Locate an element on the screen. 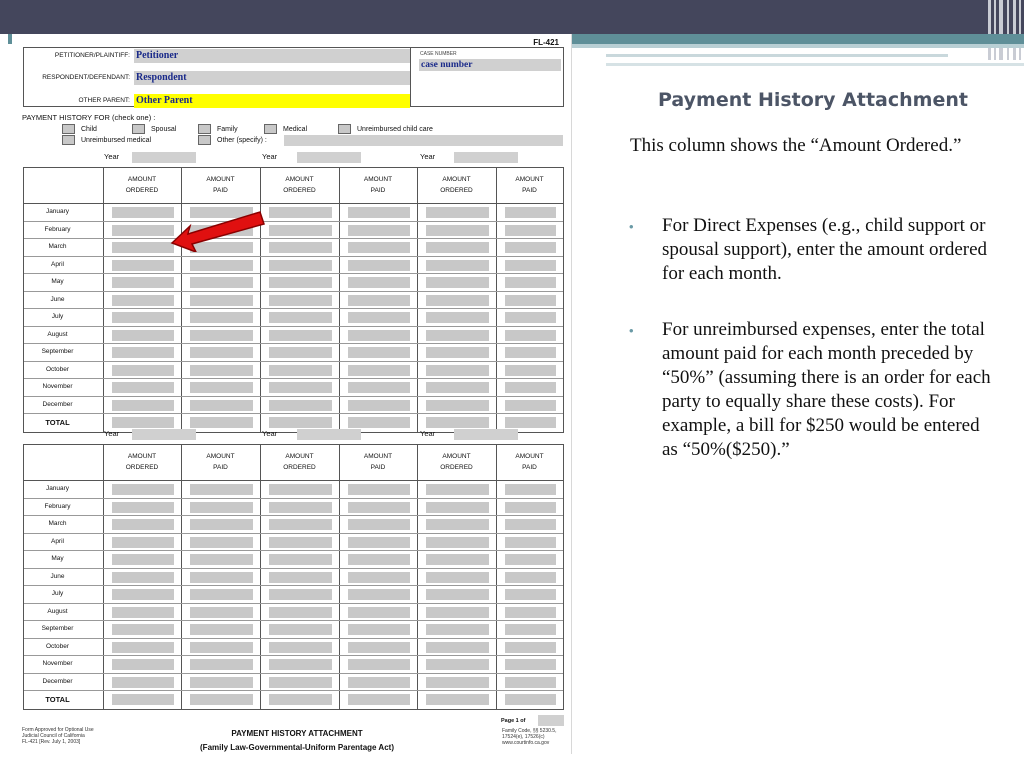 This screenshot has width=1024, height=768. other-parent-field: Other Parent is located at coordinates (272, 100).